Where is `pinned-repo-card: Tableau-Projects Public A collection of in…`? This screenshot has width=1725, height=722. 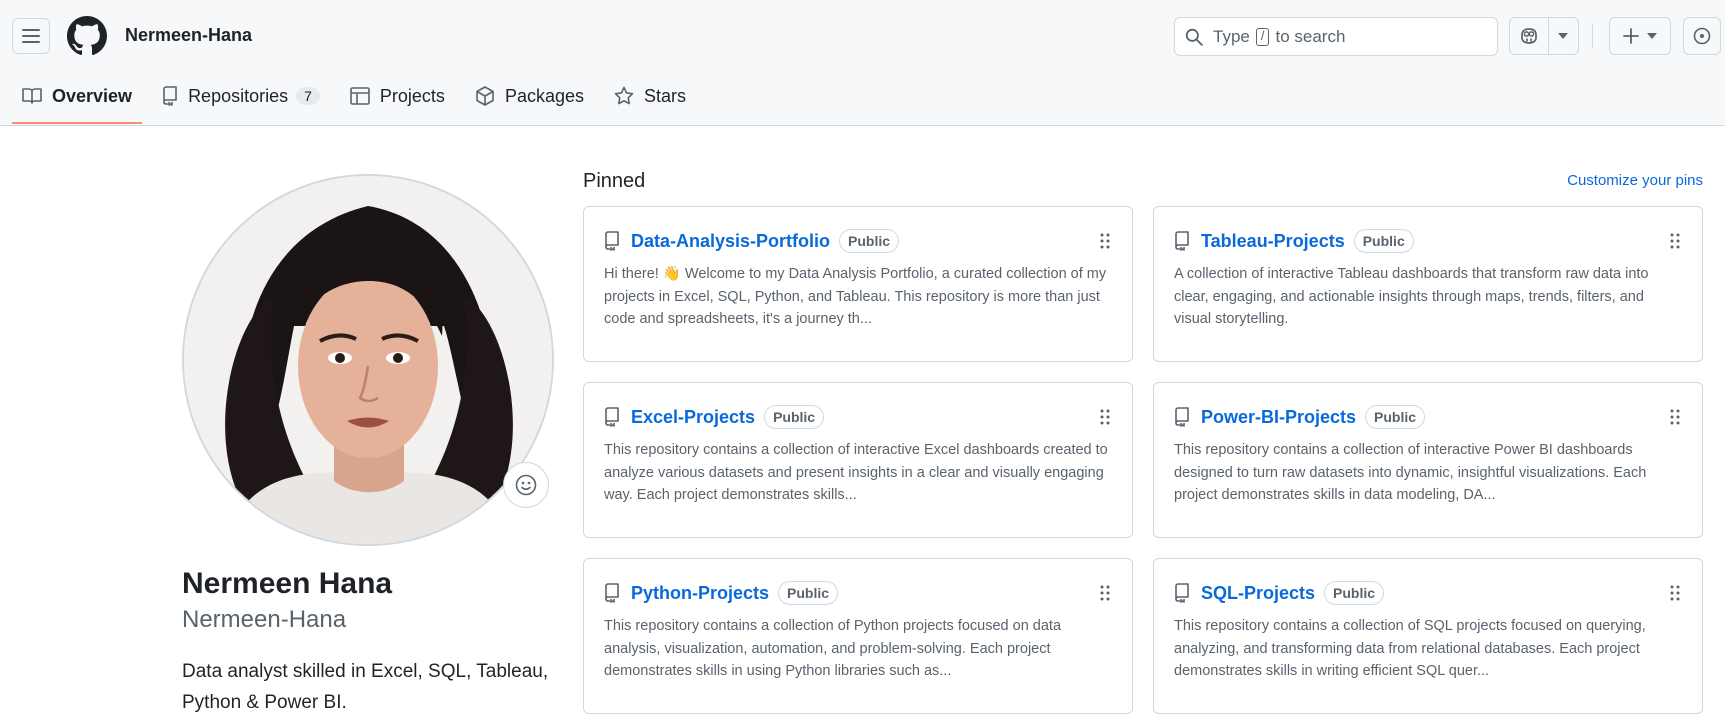 pinned-repo-card: Tableau-Projects Public A collection of in… is located at coordinates (1428, 284).